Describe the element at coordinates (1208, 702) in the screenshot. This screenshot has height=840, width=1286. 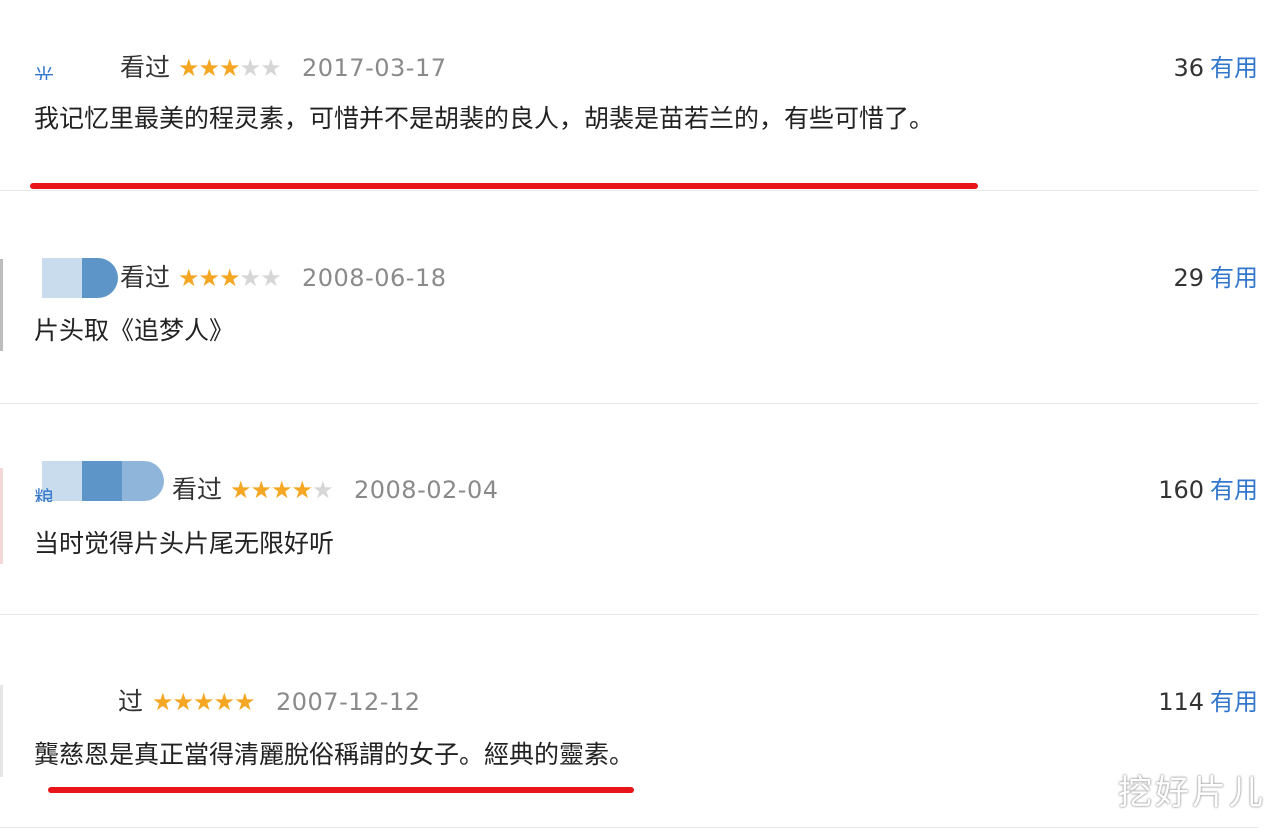
I see `vote-area: 114 有用` at that location.